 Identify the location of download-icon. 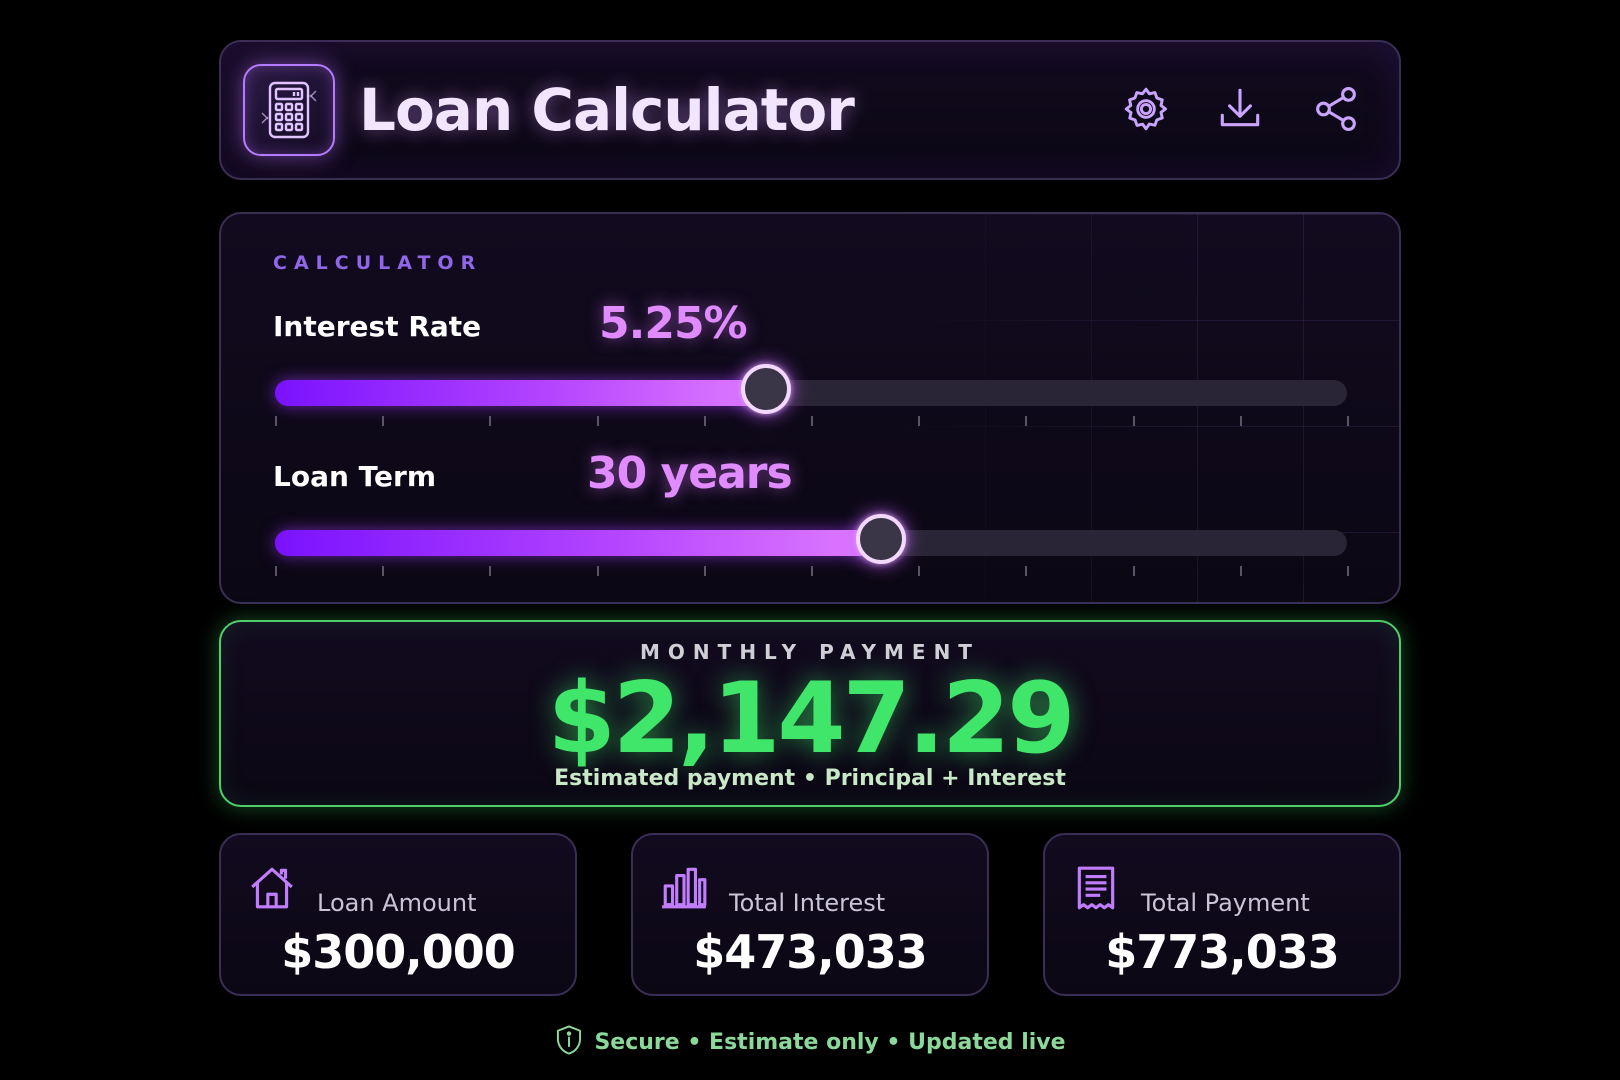
(1240, 111).